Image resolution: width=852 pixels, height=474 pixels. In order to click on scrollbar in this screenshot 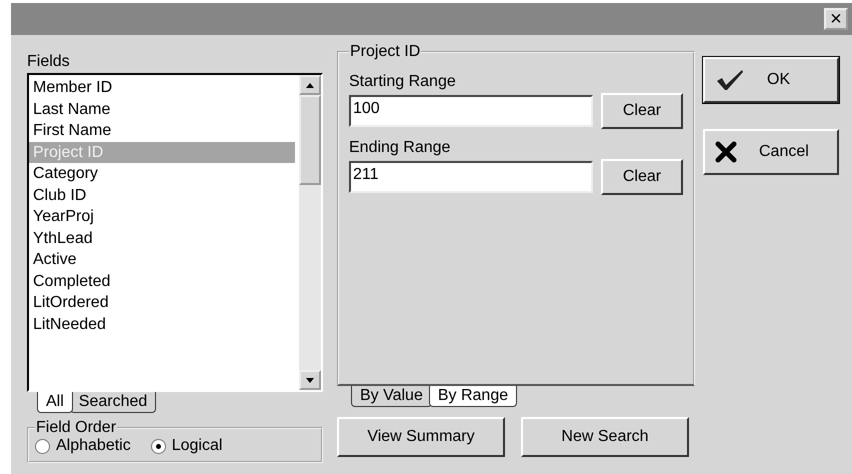, I will do `click(310, 232)`.